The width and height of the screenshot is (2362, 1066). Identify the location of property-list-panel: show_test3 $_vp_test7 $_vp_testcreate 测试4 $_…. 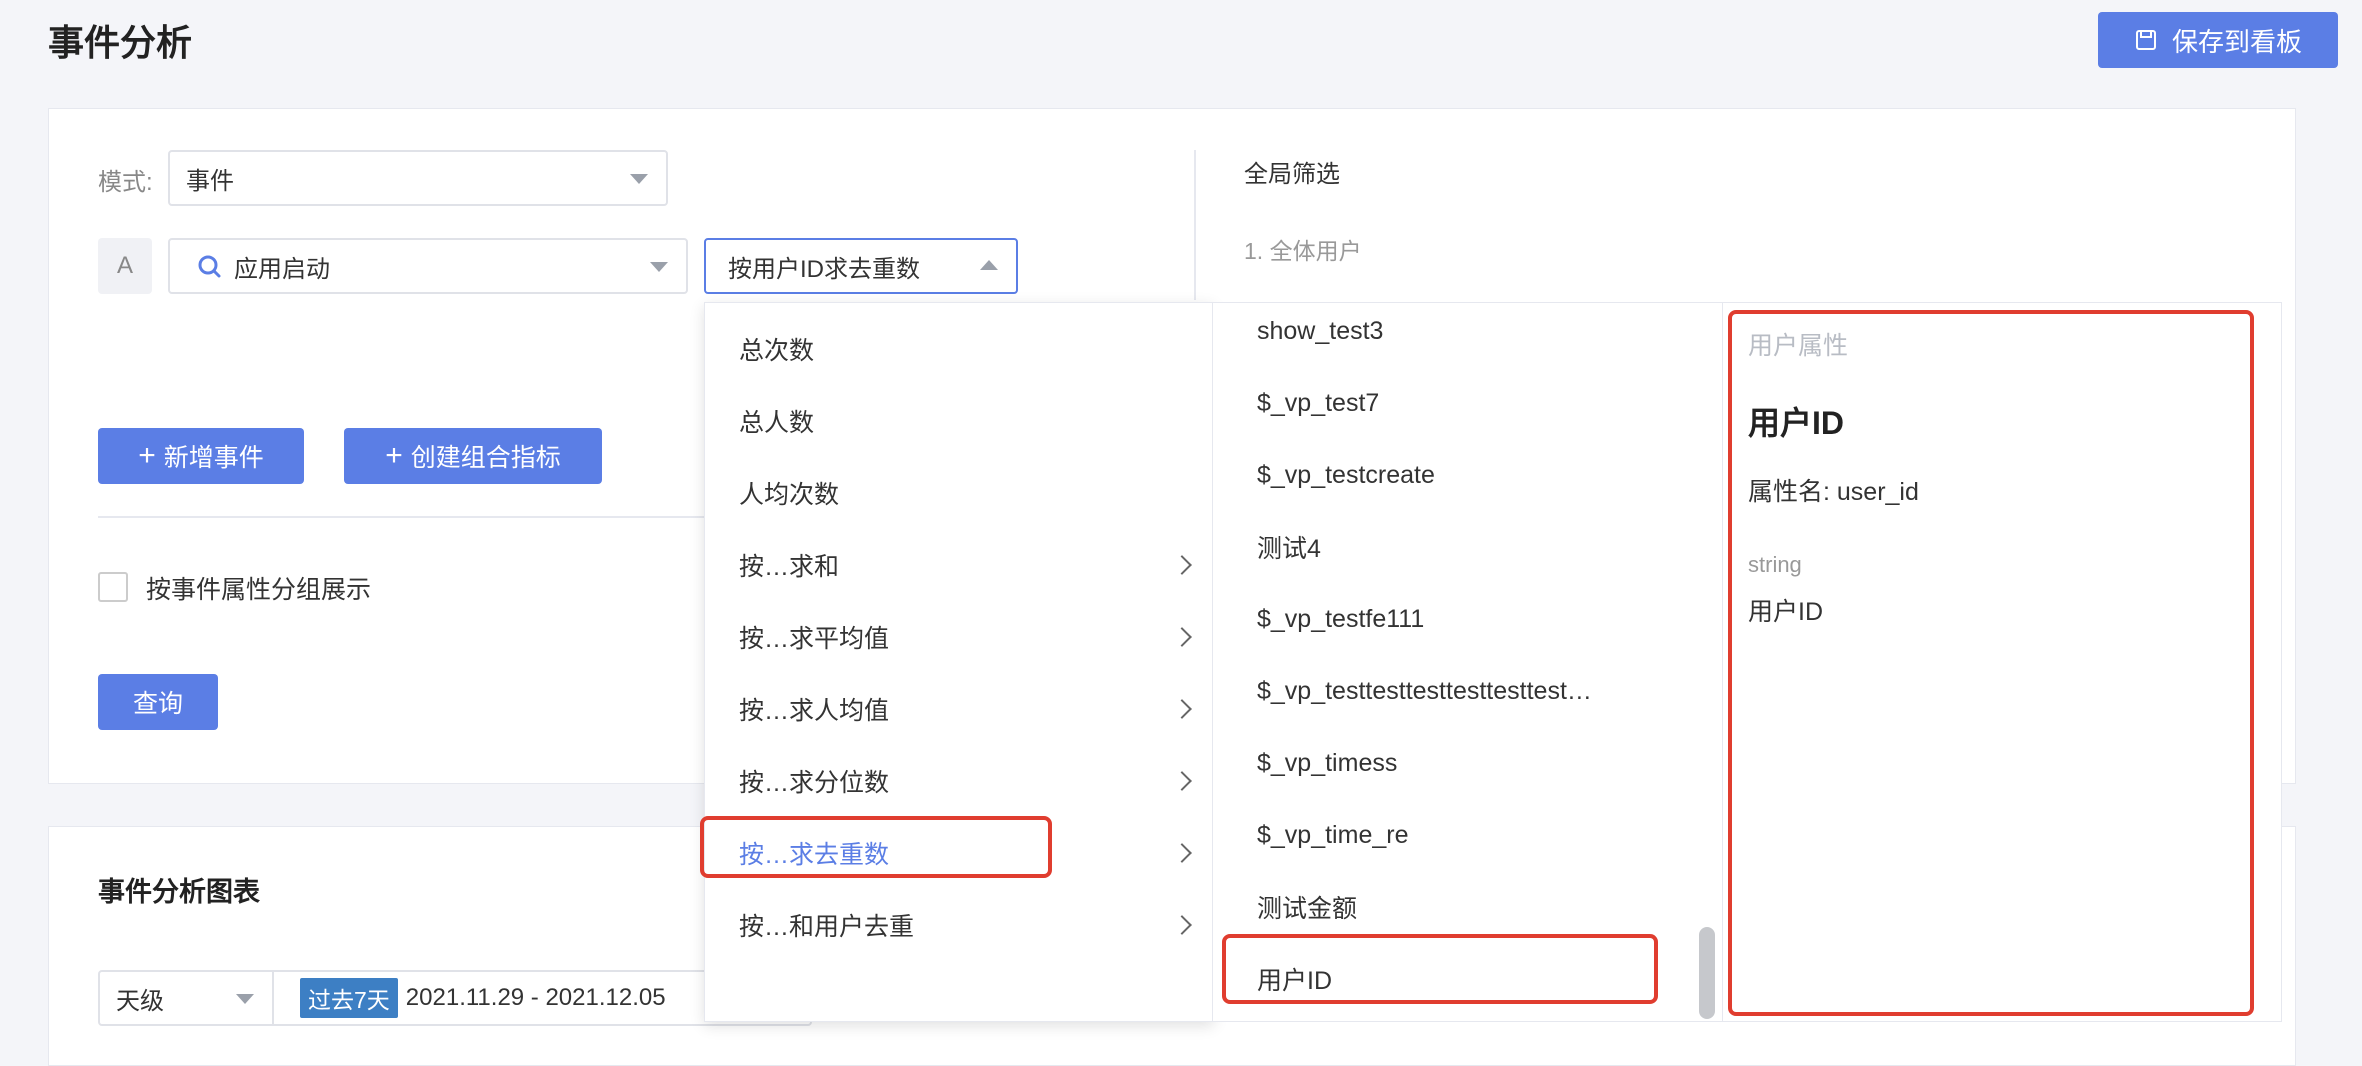
(1469, 662).